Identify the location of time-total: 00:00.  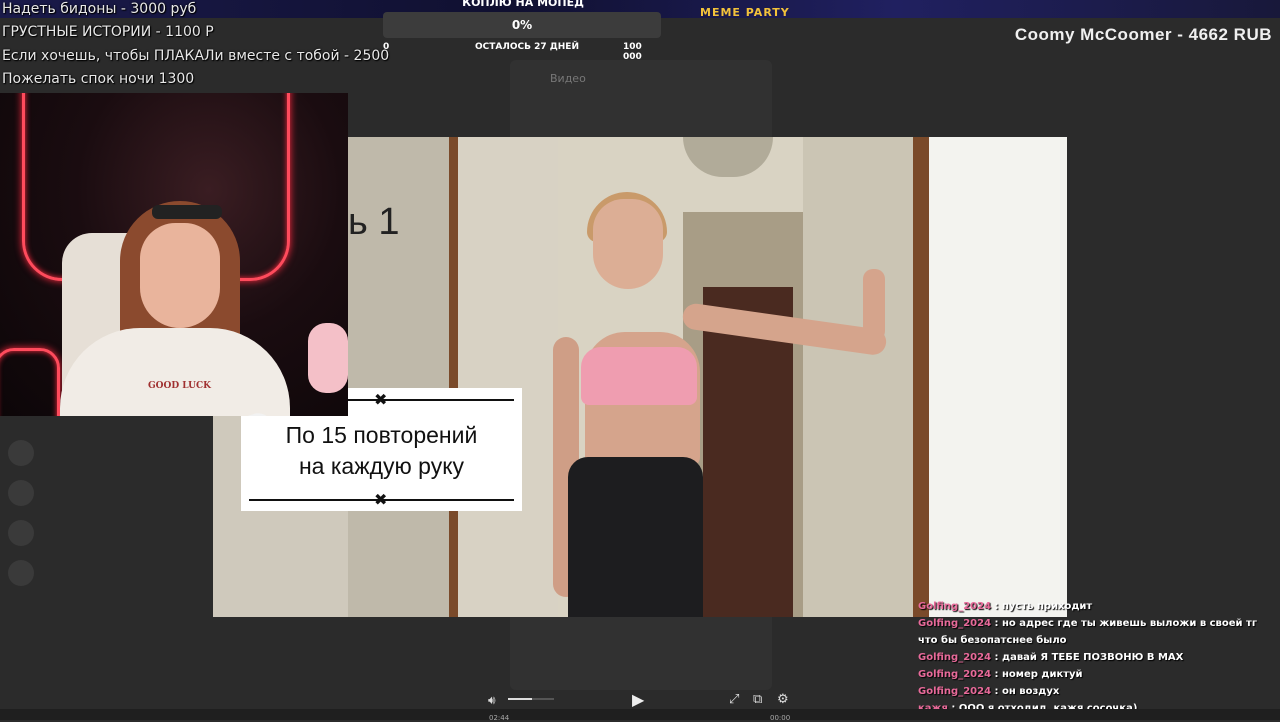
(780, 718).